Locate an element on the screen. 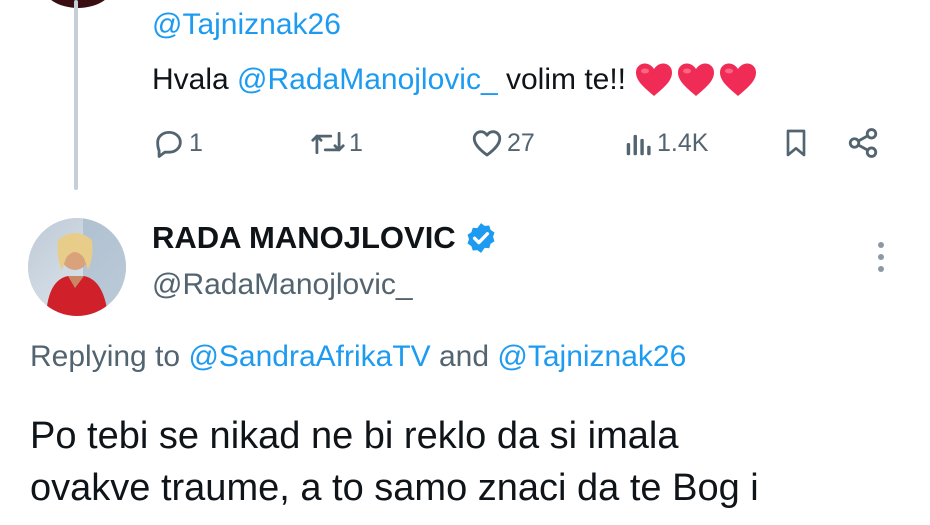 Image resolution: width=930 pixels, height=525 pixels. retweet-button: 1 is located at coordinates (336, 143).